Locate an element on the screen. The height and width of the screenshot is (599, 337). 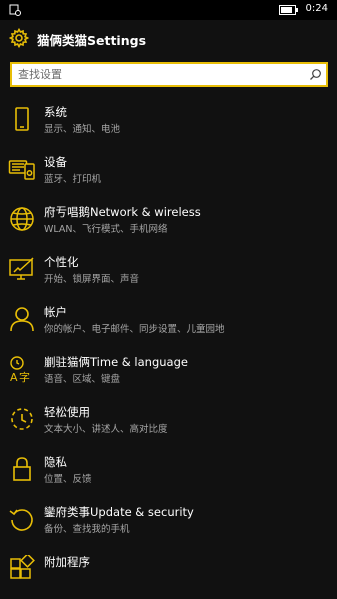
status-bar: 0:24 is located at coordinates (168, 10).